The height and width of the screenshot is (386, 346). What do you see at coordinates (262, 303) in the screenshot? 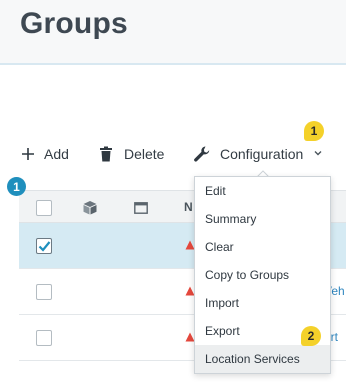
I see `menu-item-import: Import` at bounding box center [262, 303].